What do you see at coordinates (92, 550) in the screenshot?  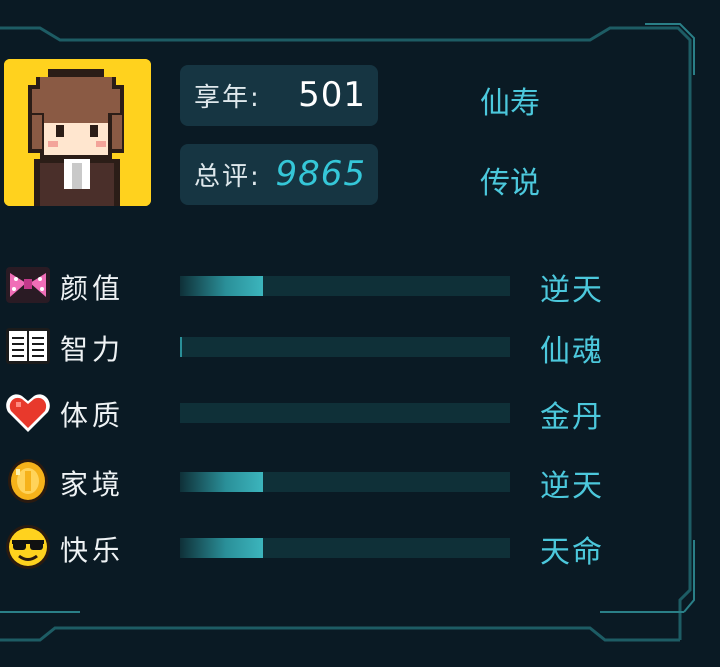 I see `attribute-name: 快乐` at bounding box center [92, 550].